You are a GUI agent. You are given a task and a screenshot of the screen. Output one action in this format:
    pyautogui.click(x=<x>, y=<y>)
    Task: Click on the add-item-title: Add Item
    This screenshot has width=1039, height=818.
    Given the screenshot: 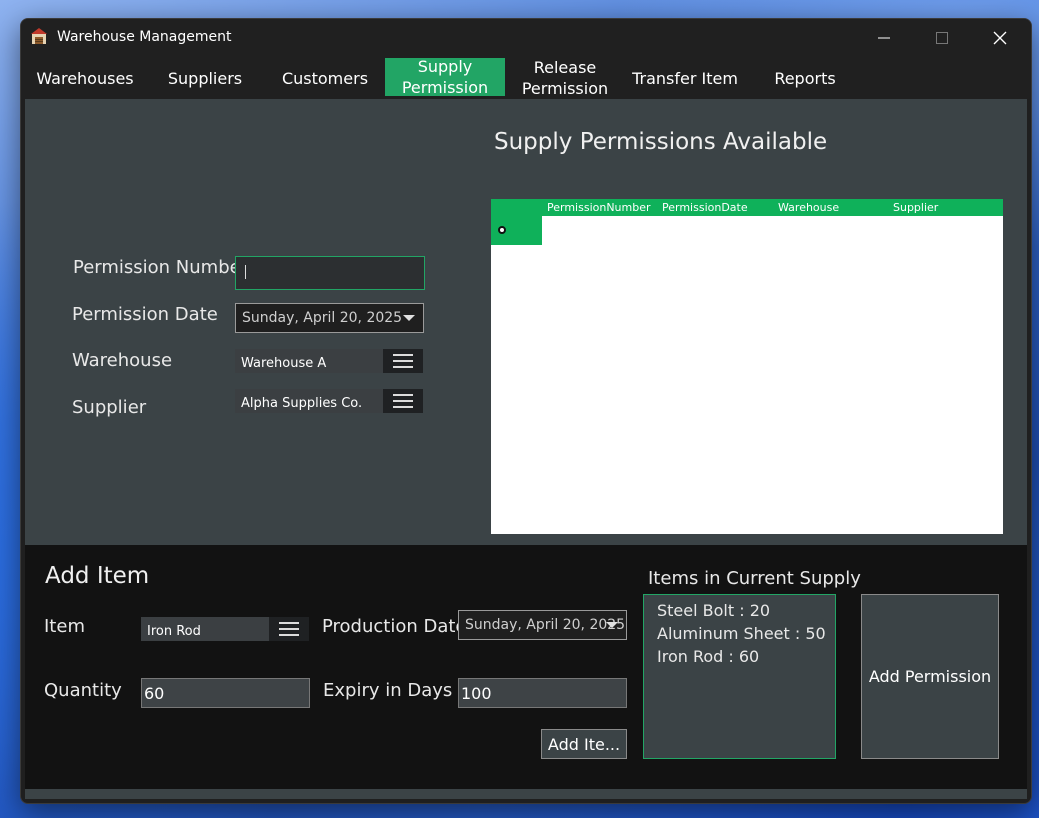 What is the action you would take?
    pyautogui.click(x=97, y=576)
    